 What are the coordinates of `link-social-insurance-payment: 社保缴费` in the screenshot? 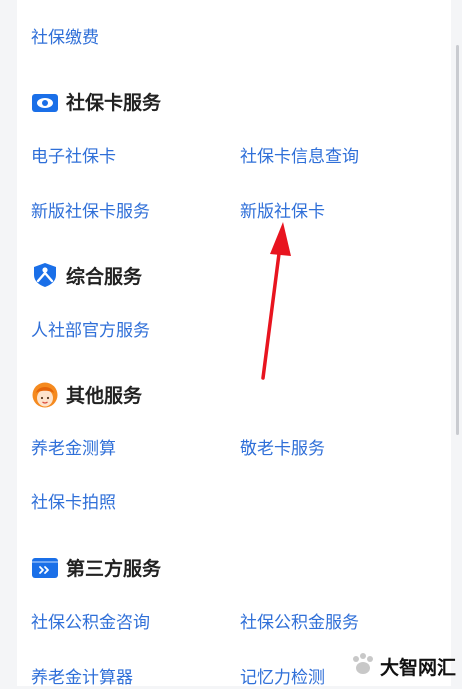 It's located at (65, 38).